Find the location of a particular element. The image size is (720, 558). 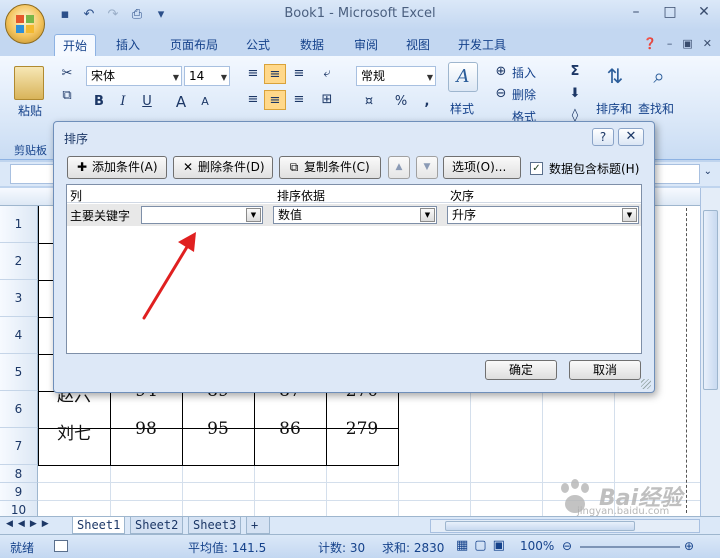

help-icon: ❓ is located at coordinates (650, 43).